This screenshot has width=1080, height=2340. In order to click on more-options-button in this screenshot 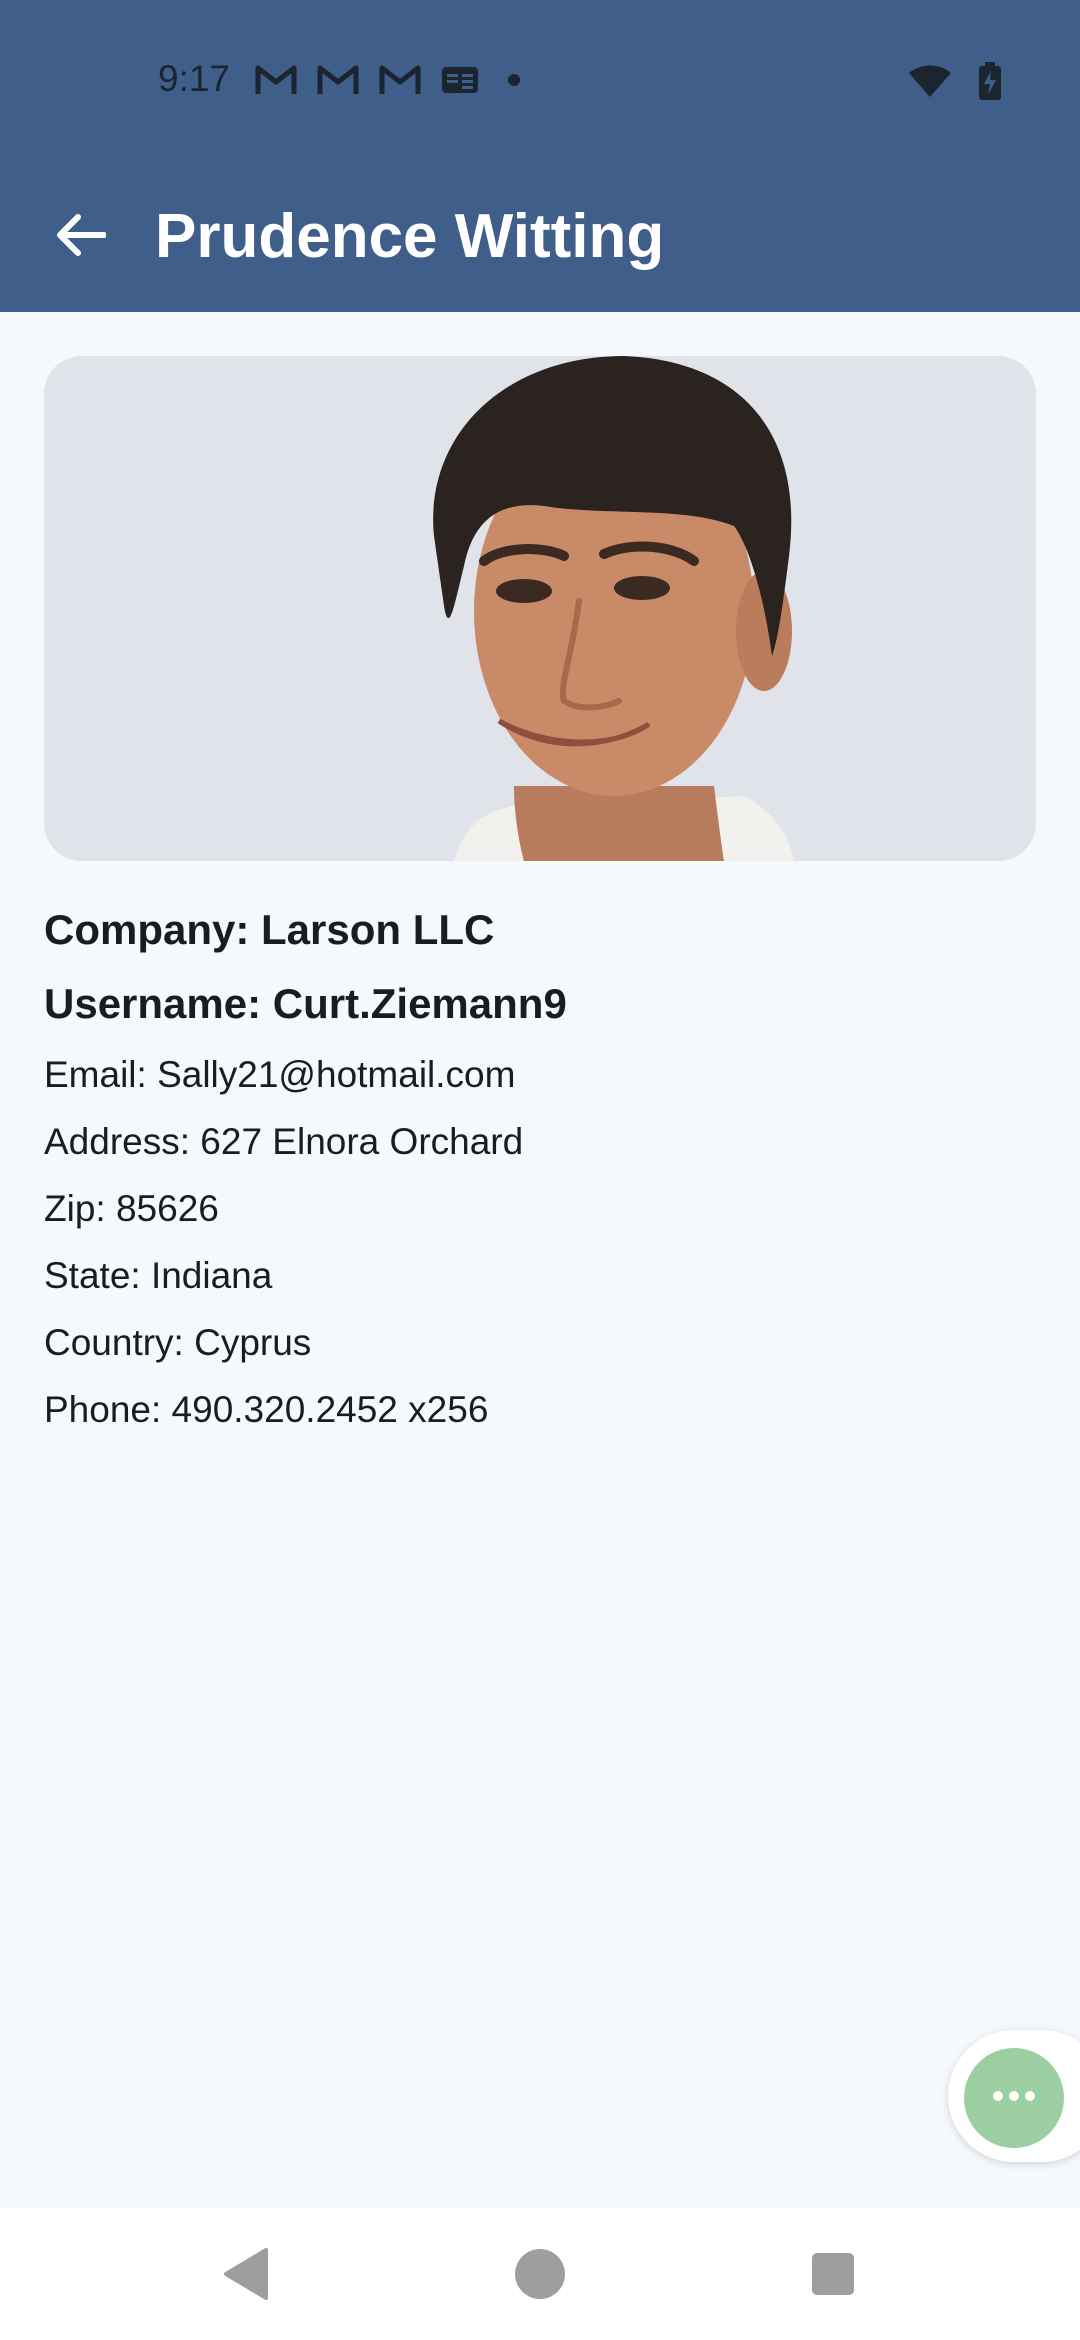, I will do `click(1014, 2098)`.